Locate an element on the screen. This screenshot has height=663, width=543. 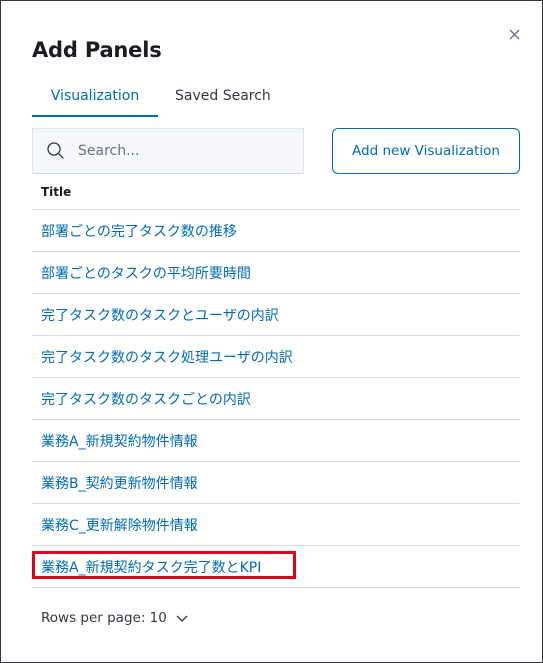
tab-saved-search: Saved Search is located at coordinates (223, 98).